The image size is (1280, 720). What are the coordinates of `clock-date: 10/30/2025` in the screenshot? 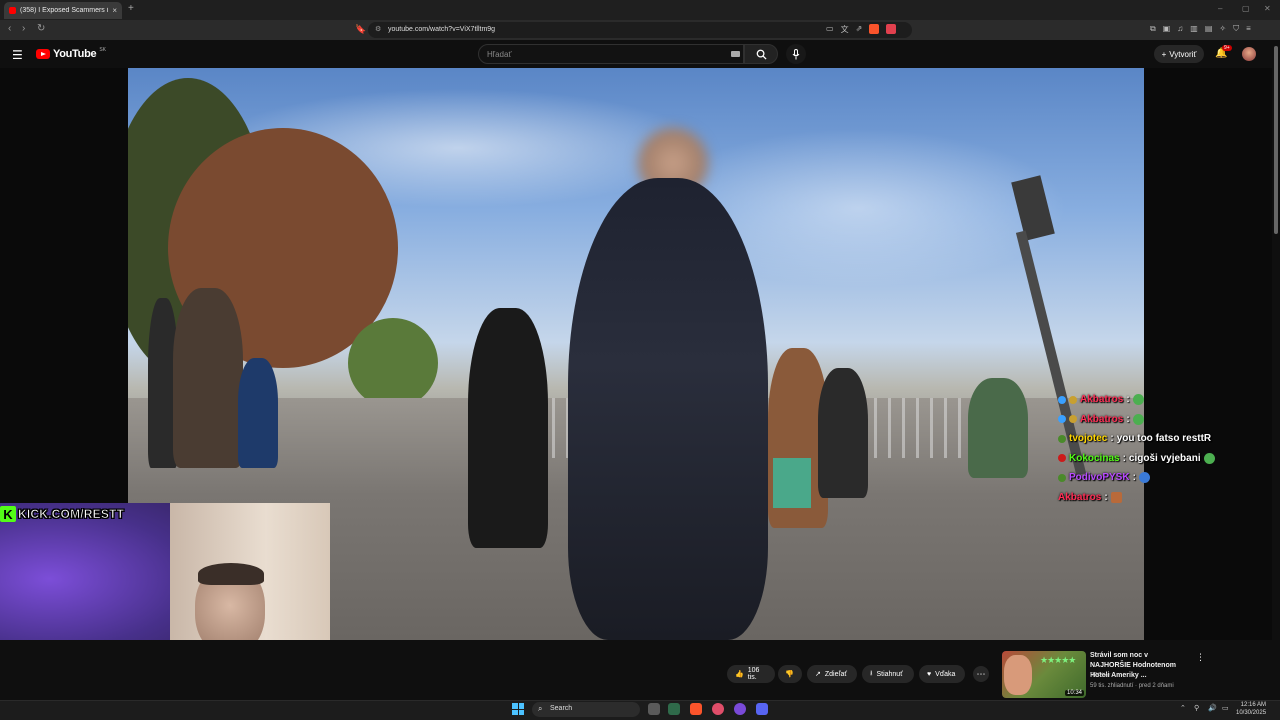 It's located at (1251, 713).